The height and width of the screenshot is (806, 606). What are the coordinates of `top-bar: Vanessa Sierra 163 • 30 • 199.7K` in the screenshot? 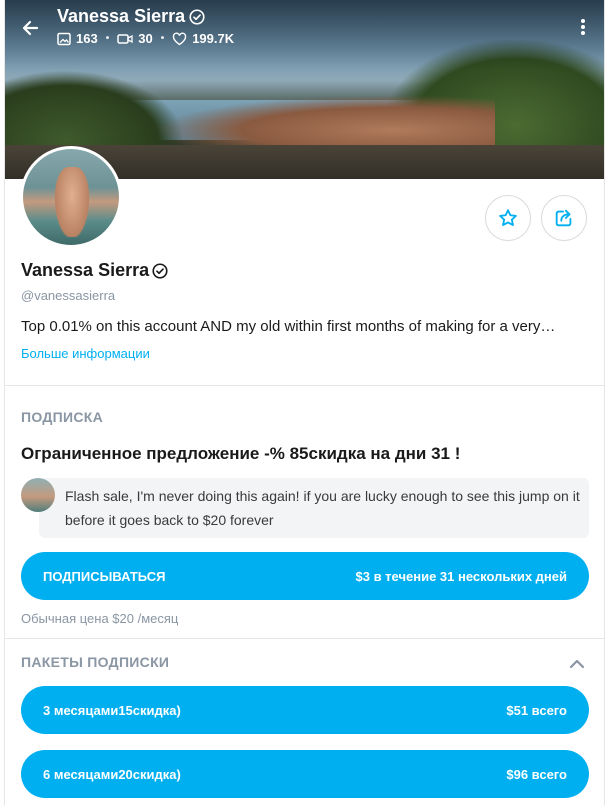 It's located at (304, 30).